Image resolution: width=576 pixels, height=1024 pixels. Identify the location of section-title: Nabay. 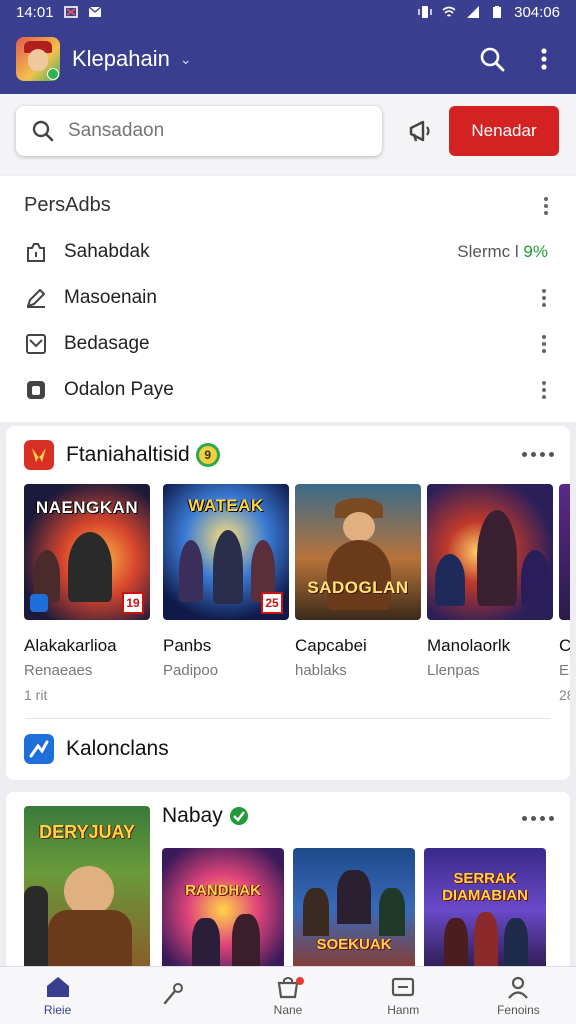
(192, 815).